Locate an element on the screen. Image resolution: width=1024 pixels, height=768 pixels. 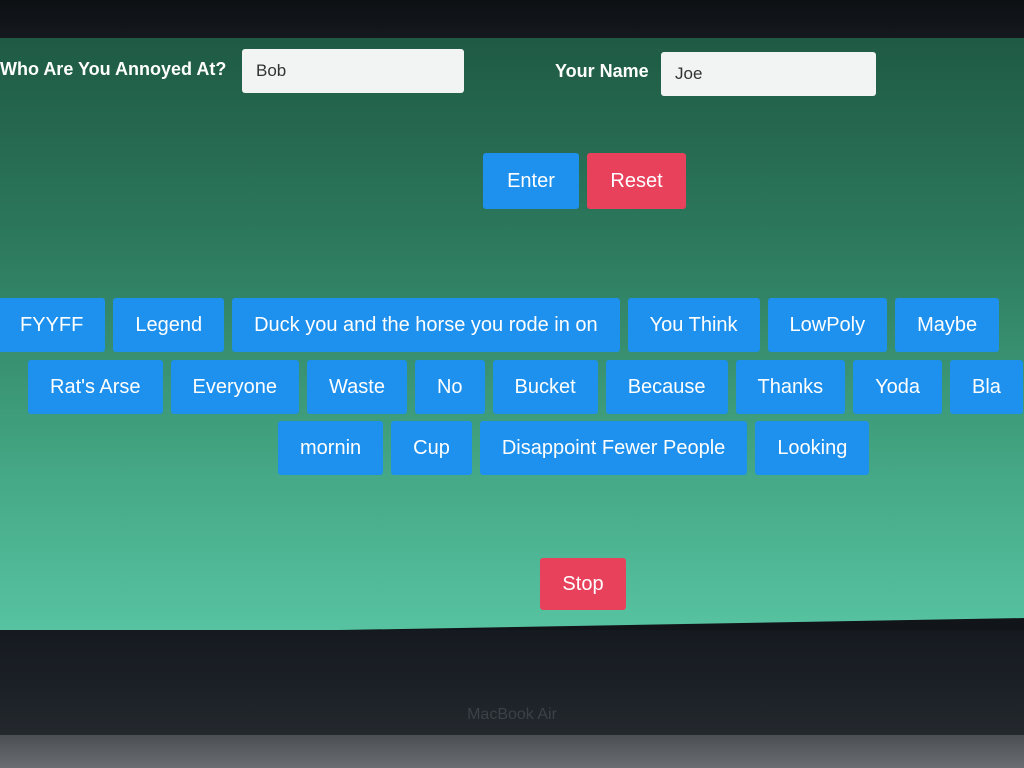
screen-bezel-top is located at coordinates (512, 20).